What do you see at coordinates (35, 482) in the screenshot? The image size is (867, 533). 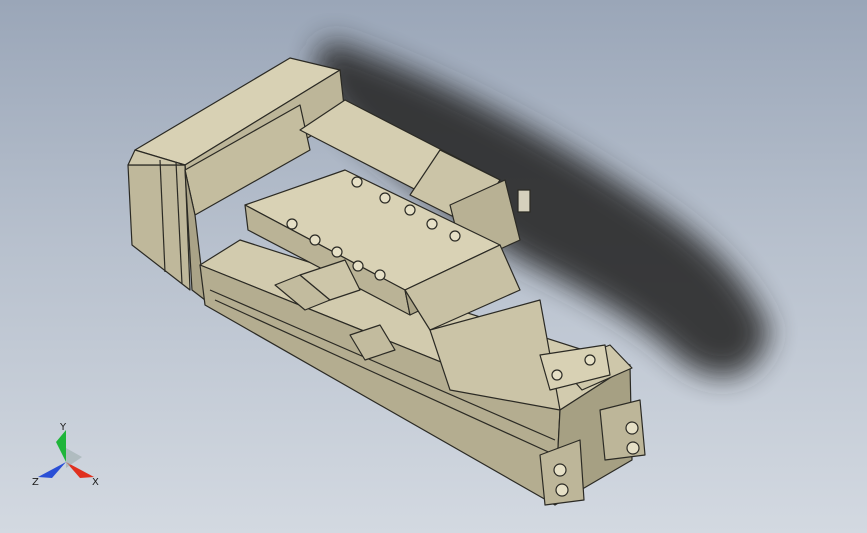 I see `z-axis-label: Z` at bounding box center [35, 482].